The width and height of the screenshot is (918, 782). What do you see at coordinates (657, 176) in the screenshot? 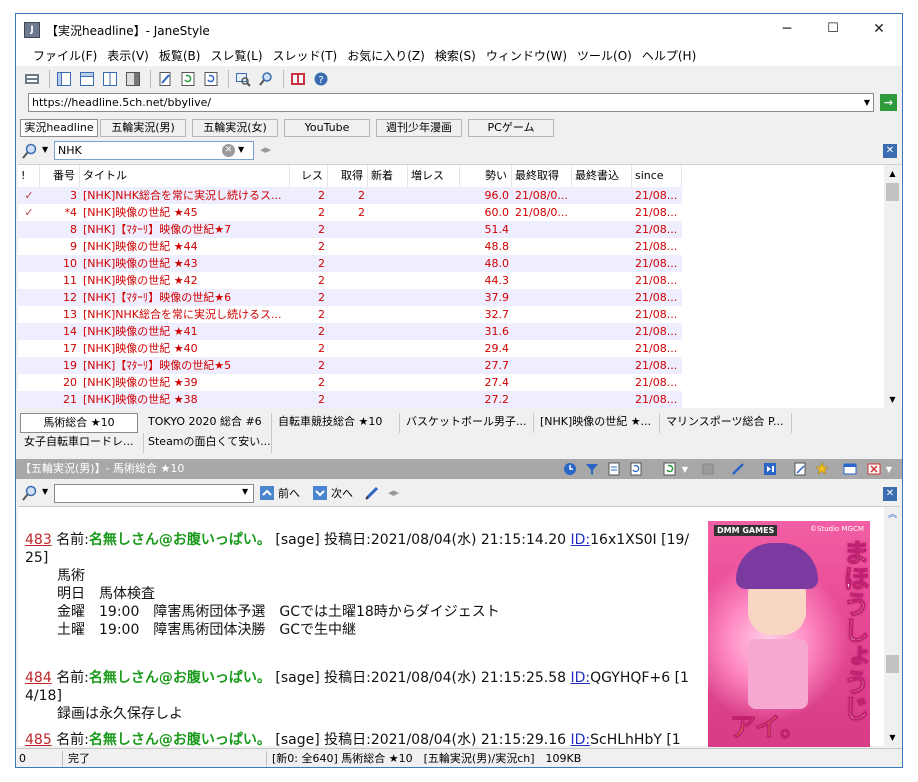
I see `column-header-since: since` at bounding box center [657, 176].